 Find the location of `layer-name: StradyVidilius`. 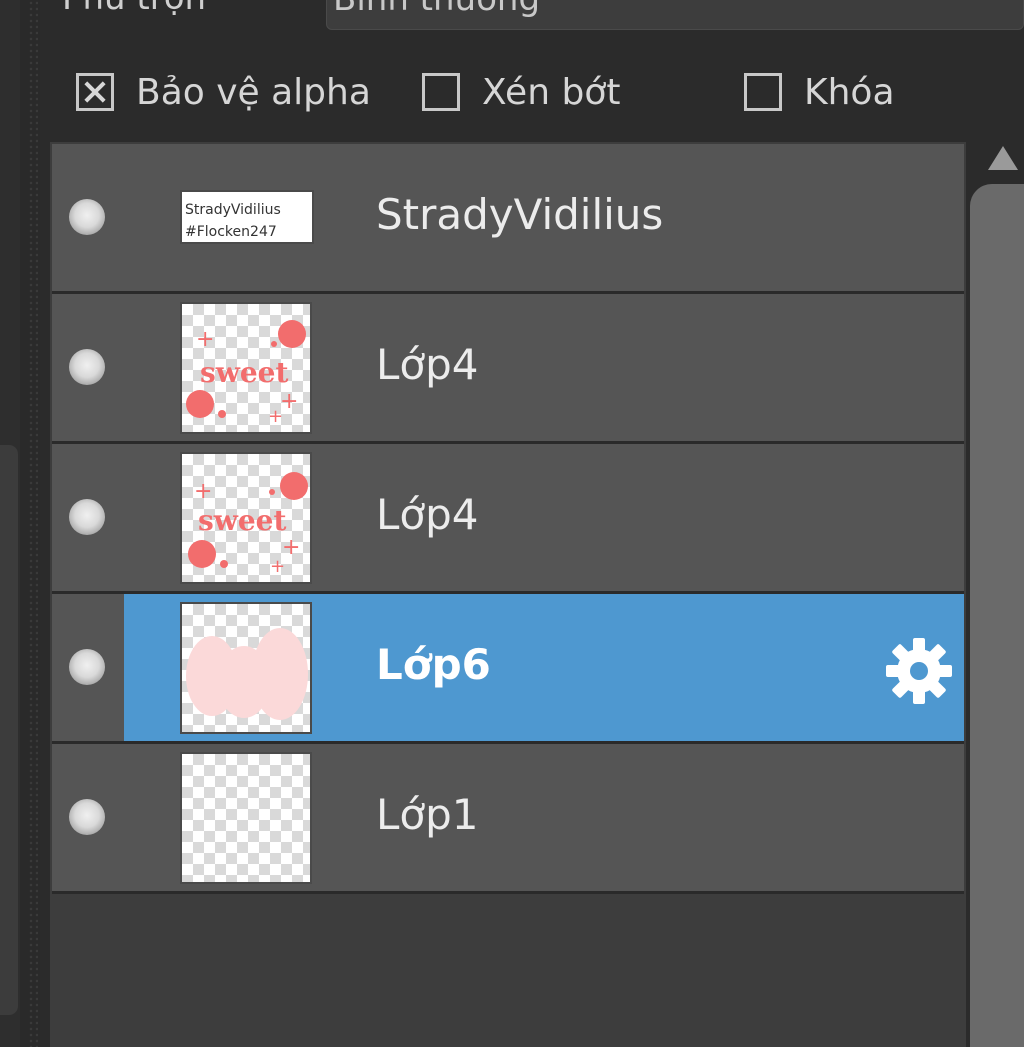

layer-name: StradyVidilius is located at coordinates (520, 214).